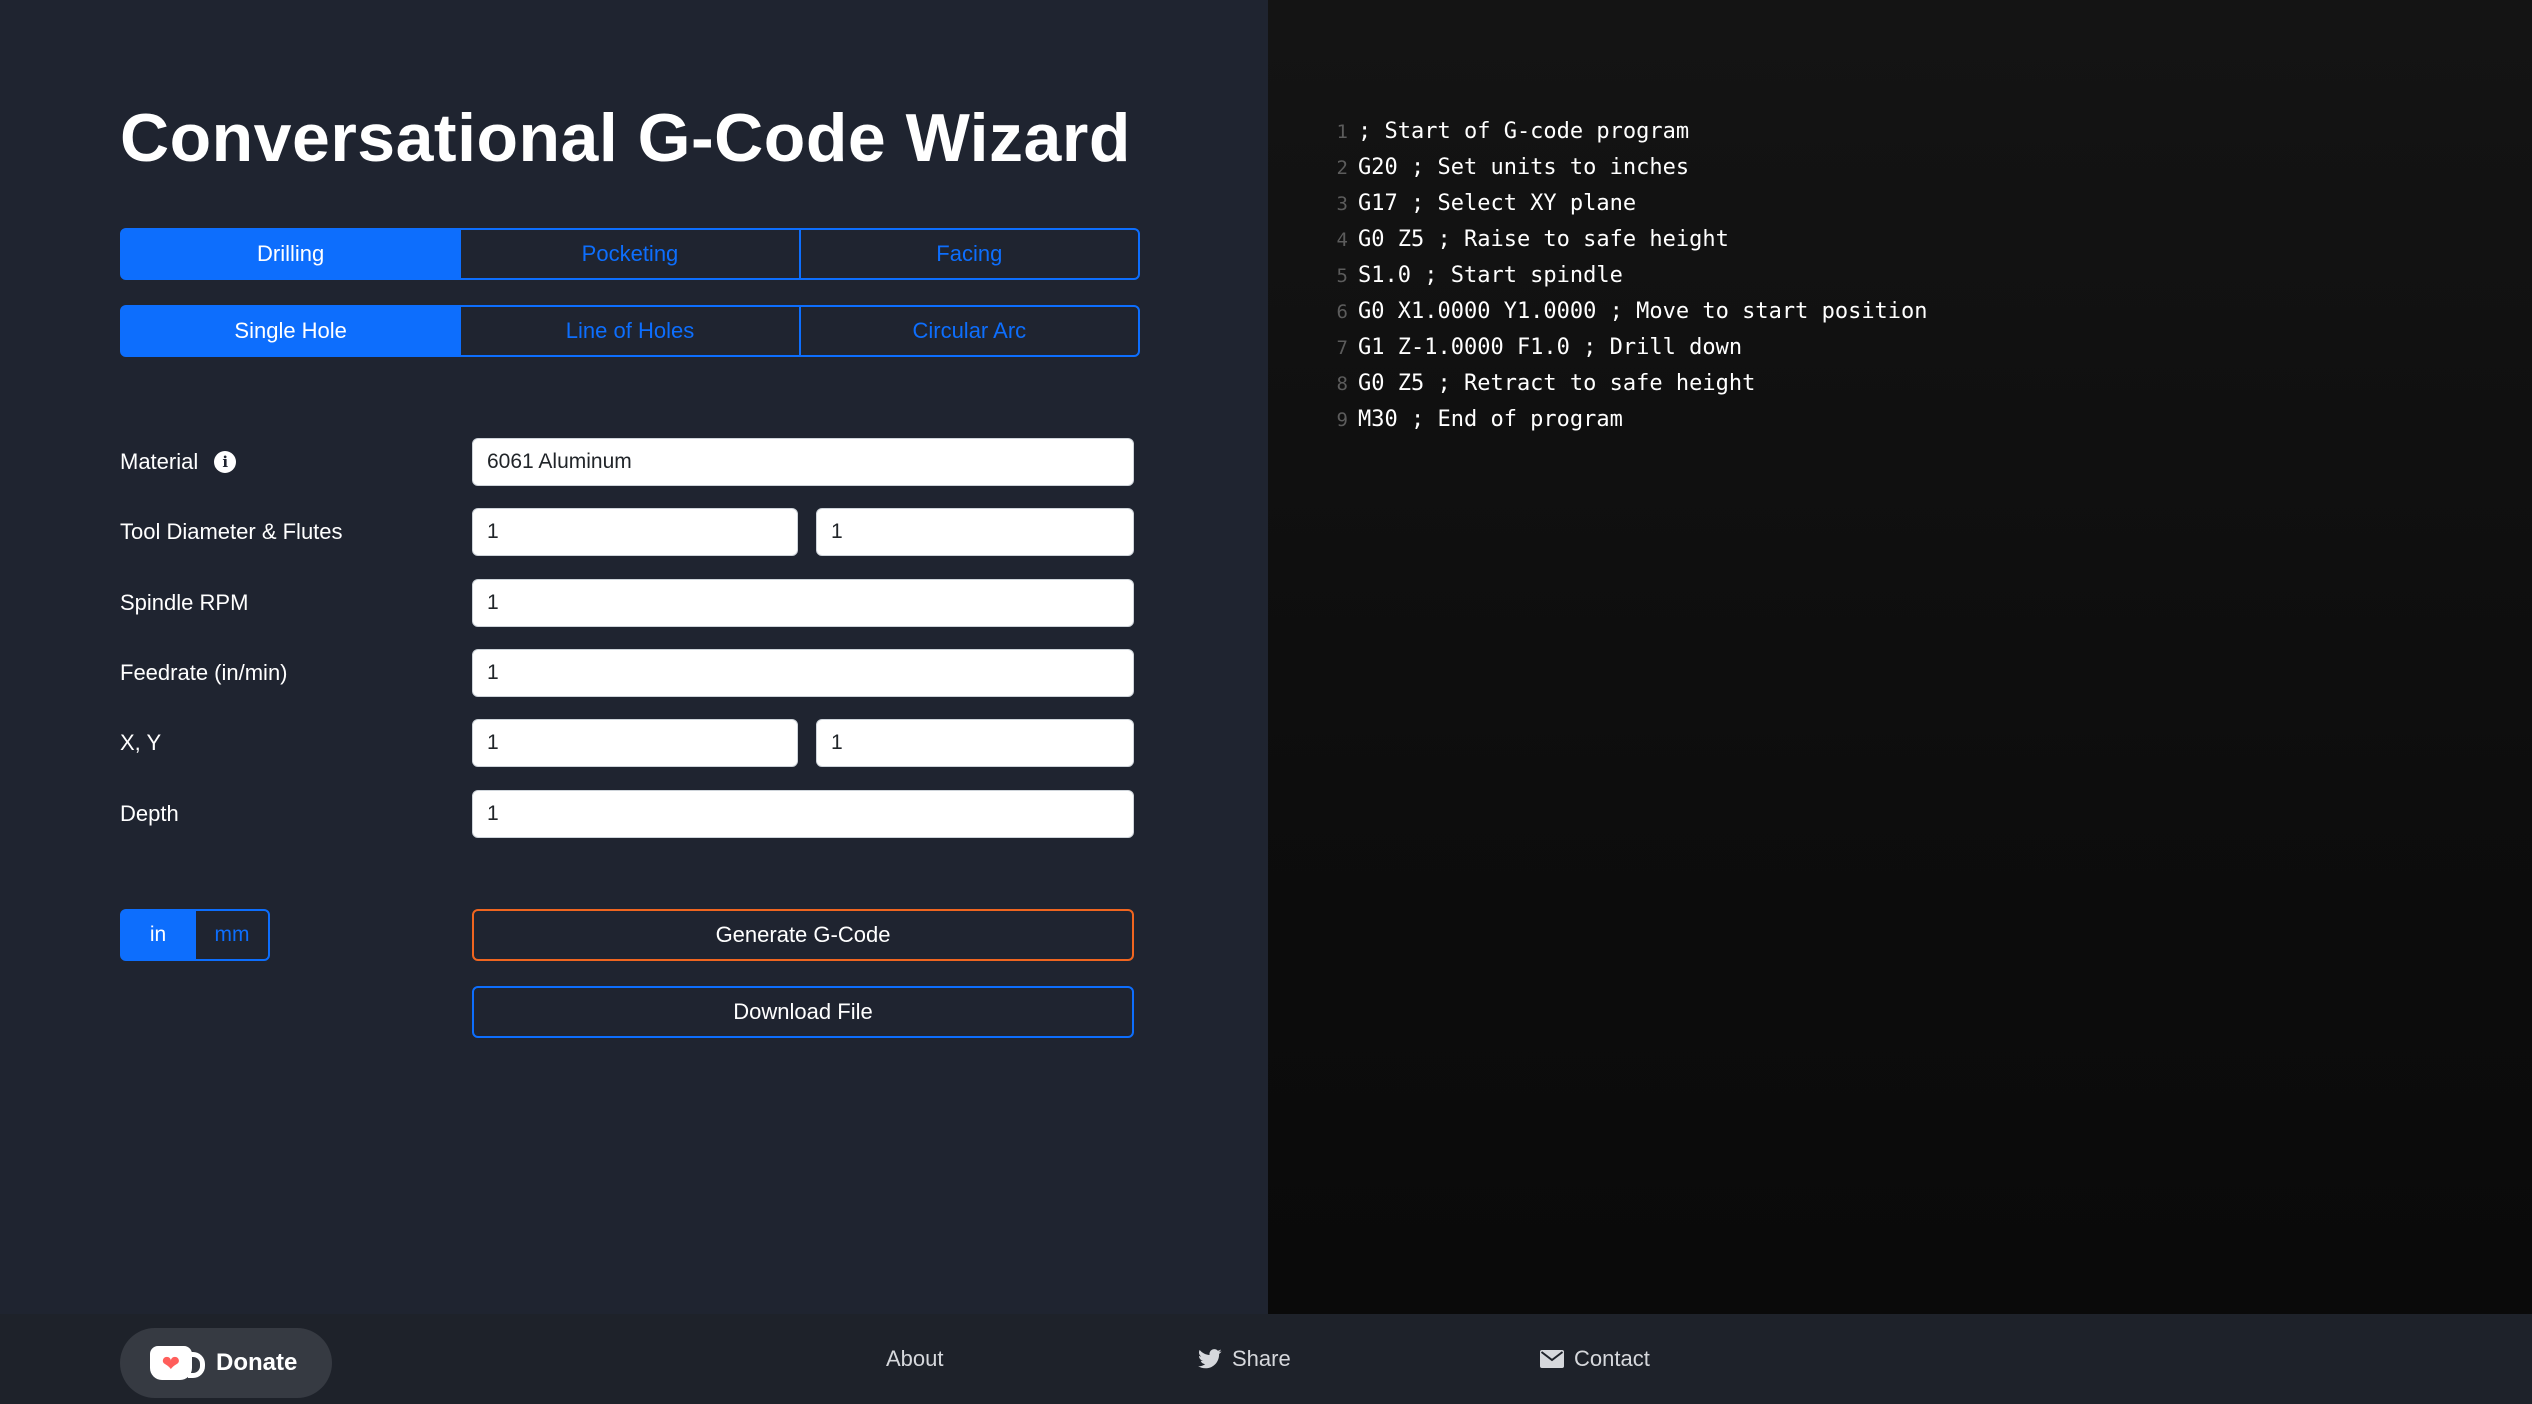 The width and height of the screenshot is (2532, 1404). I want to click on tab-circular-arc: Circular Arc, so click(969, 331).